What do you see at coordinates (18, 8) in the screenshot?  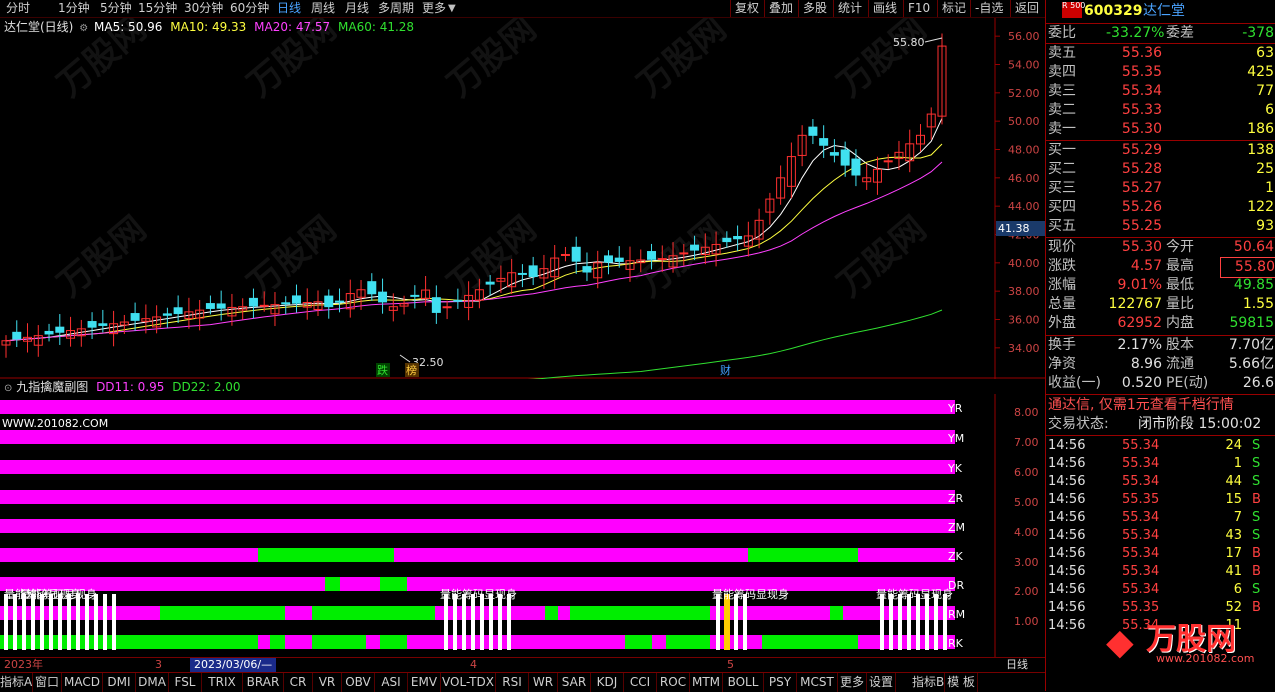 I see `tab-fenshi: 分时` at bounding box center [18, 8].